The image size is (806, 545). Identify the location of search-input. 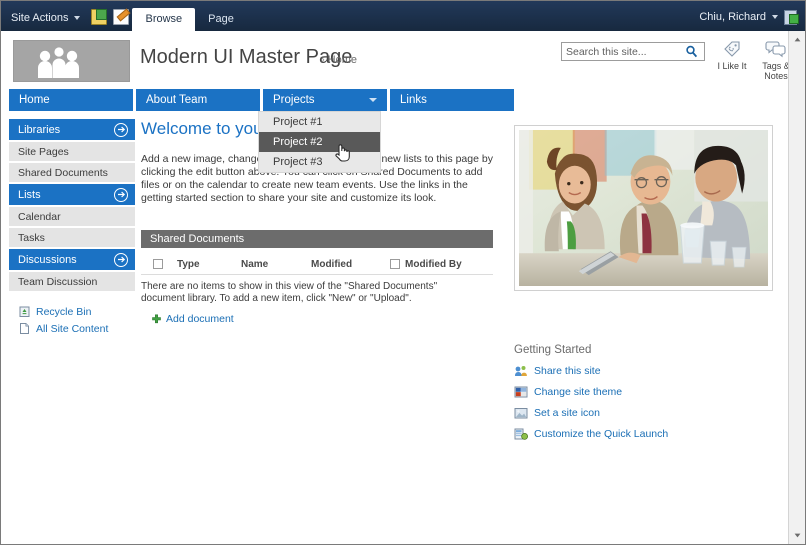
(622, 51).